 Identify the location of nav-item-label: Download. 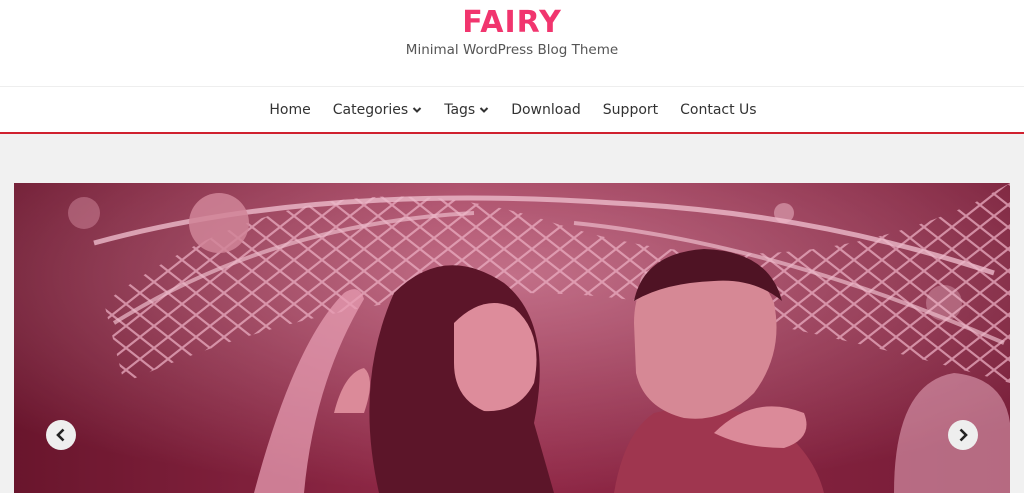
(546, 109).